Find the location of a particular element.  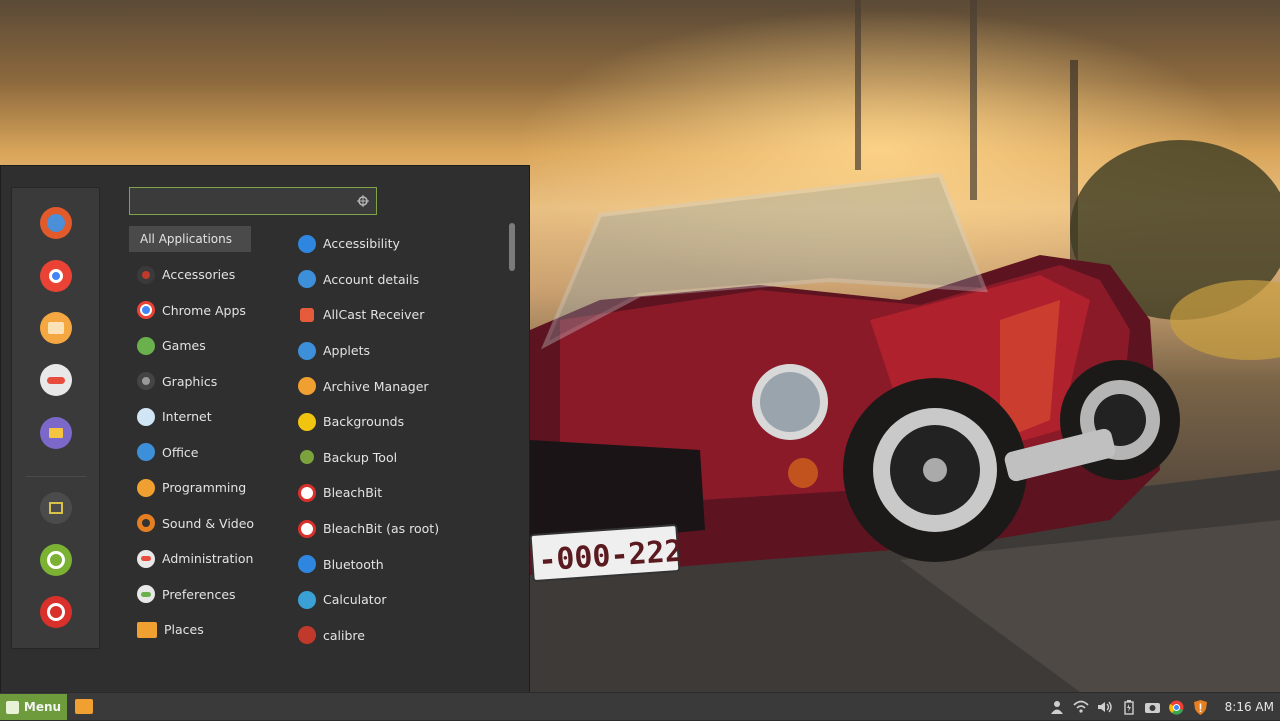

app-calculator: Calculator is located at coordinates (396, 600).